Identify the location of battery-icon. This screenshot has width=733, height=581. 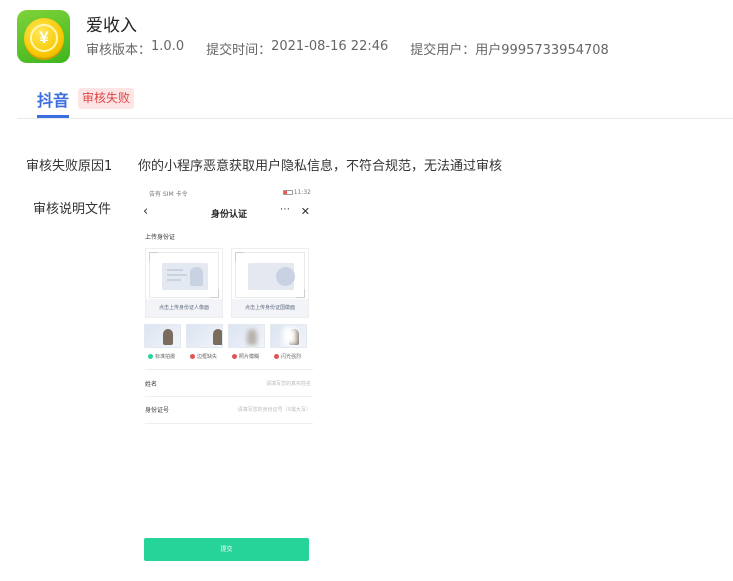
(288, 192).